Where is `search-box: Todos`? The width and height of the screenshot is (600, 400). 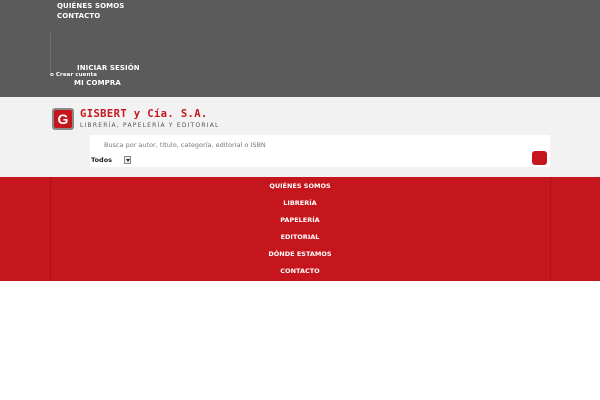
search-box: Todos is located at coordinates (320, 151).